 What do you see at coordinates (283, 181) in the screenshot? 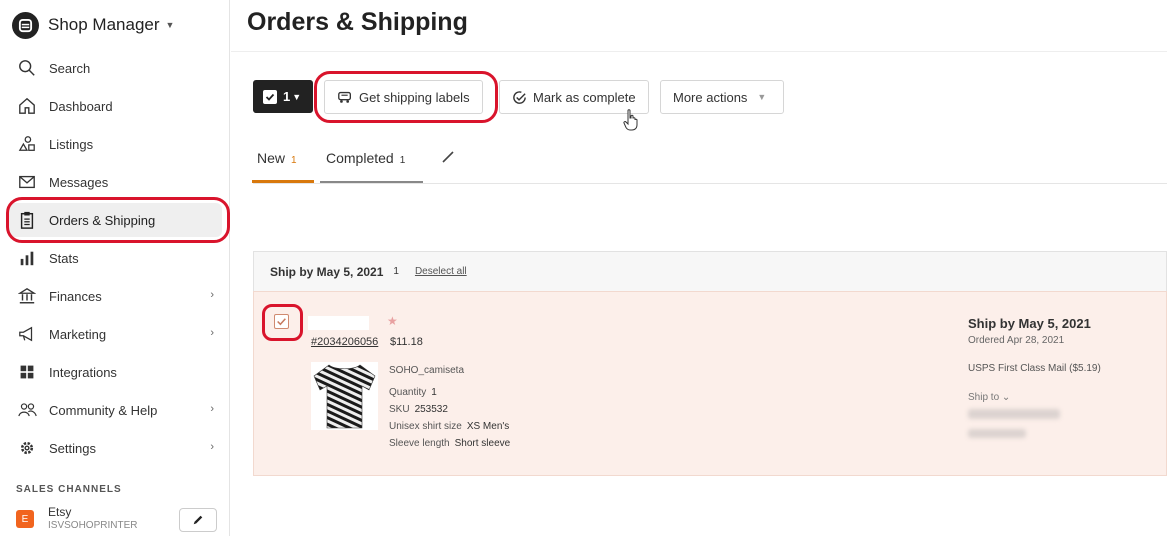
I see `tab-new-indicator` at bounding box center [283, 181].